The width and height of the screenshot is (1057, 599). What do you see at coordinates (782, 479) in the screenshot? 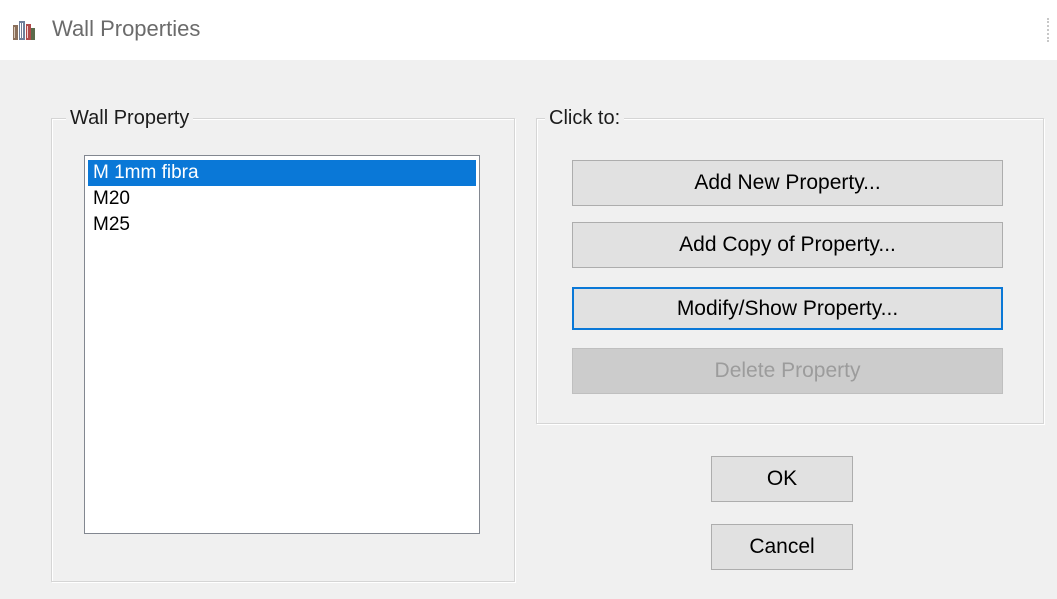
I see `ok-button: OK` at bounding box center [782, 479].